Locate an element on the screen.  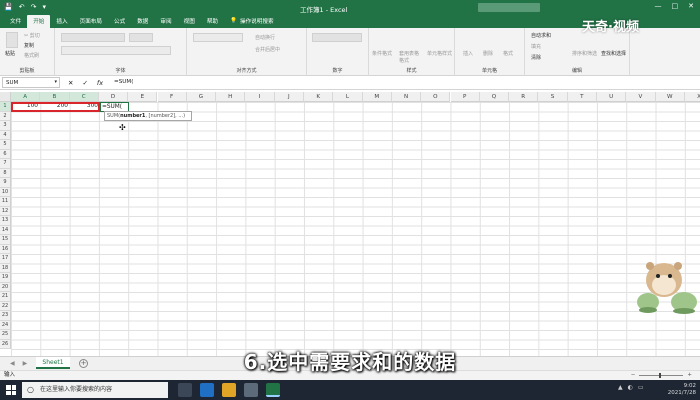
font-format-buttons is located at coordinates (116, 50).